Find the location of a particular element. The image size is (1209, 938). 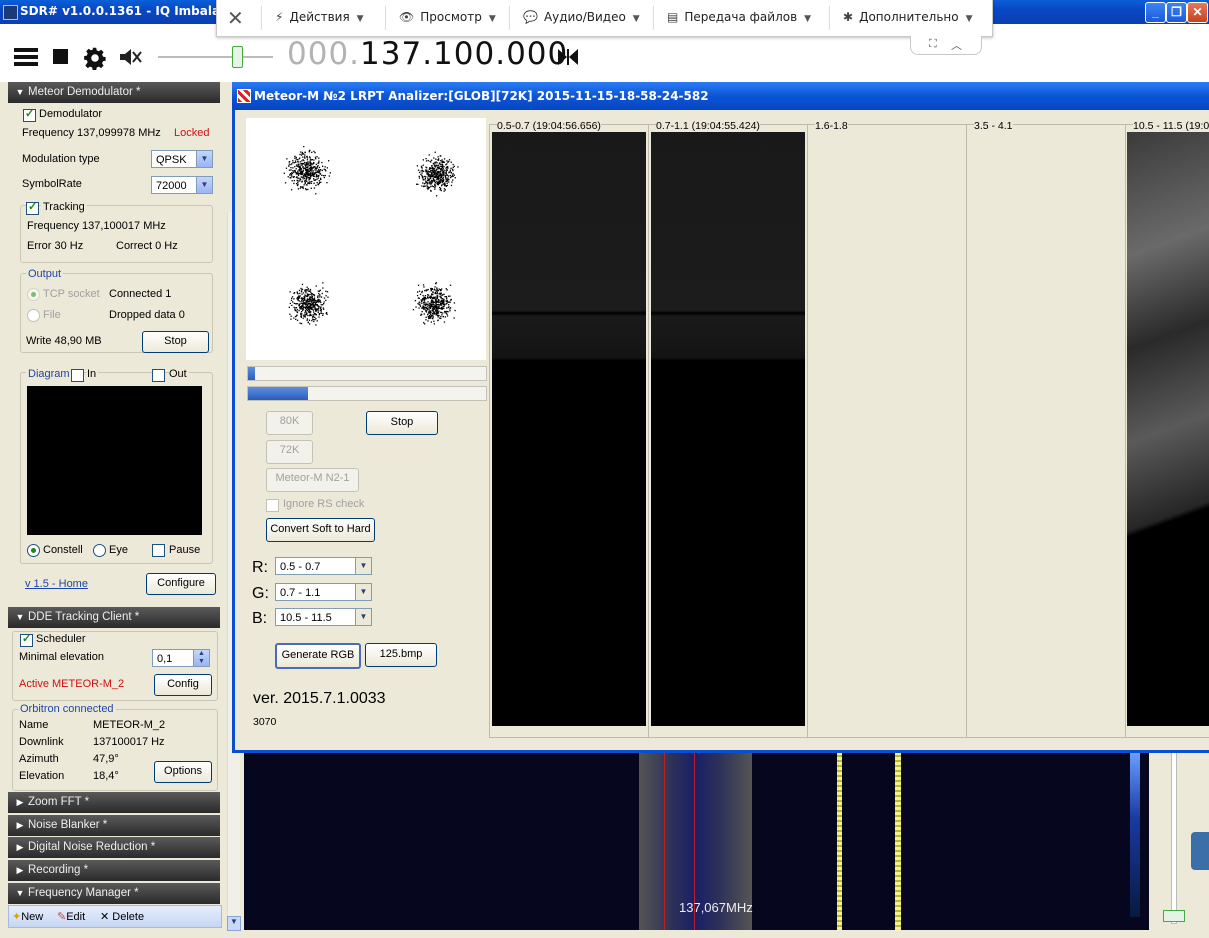

meteor-m-n2-1-button: Meteor-M N2-1 is located at coordinates (312, 480).